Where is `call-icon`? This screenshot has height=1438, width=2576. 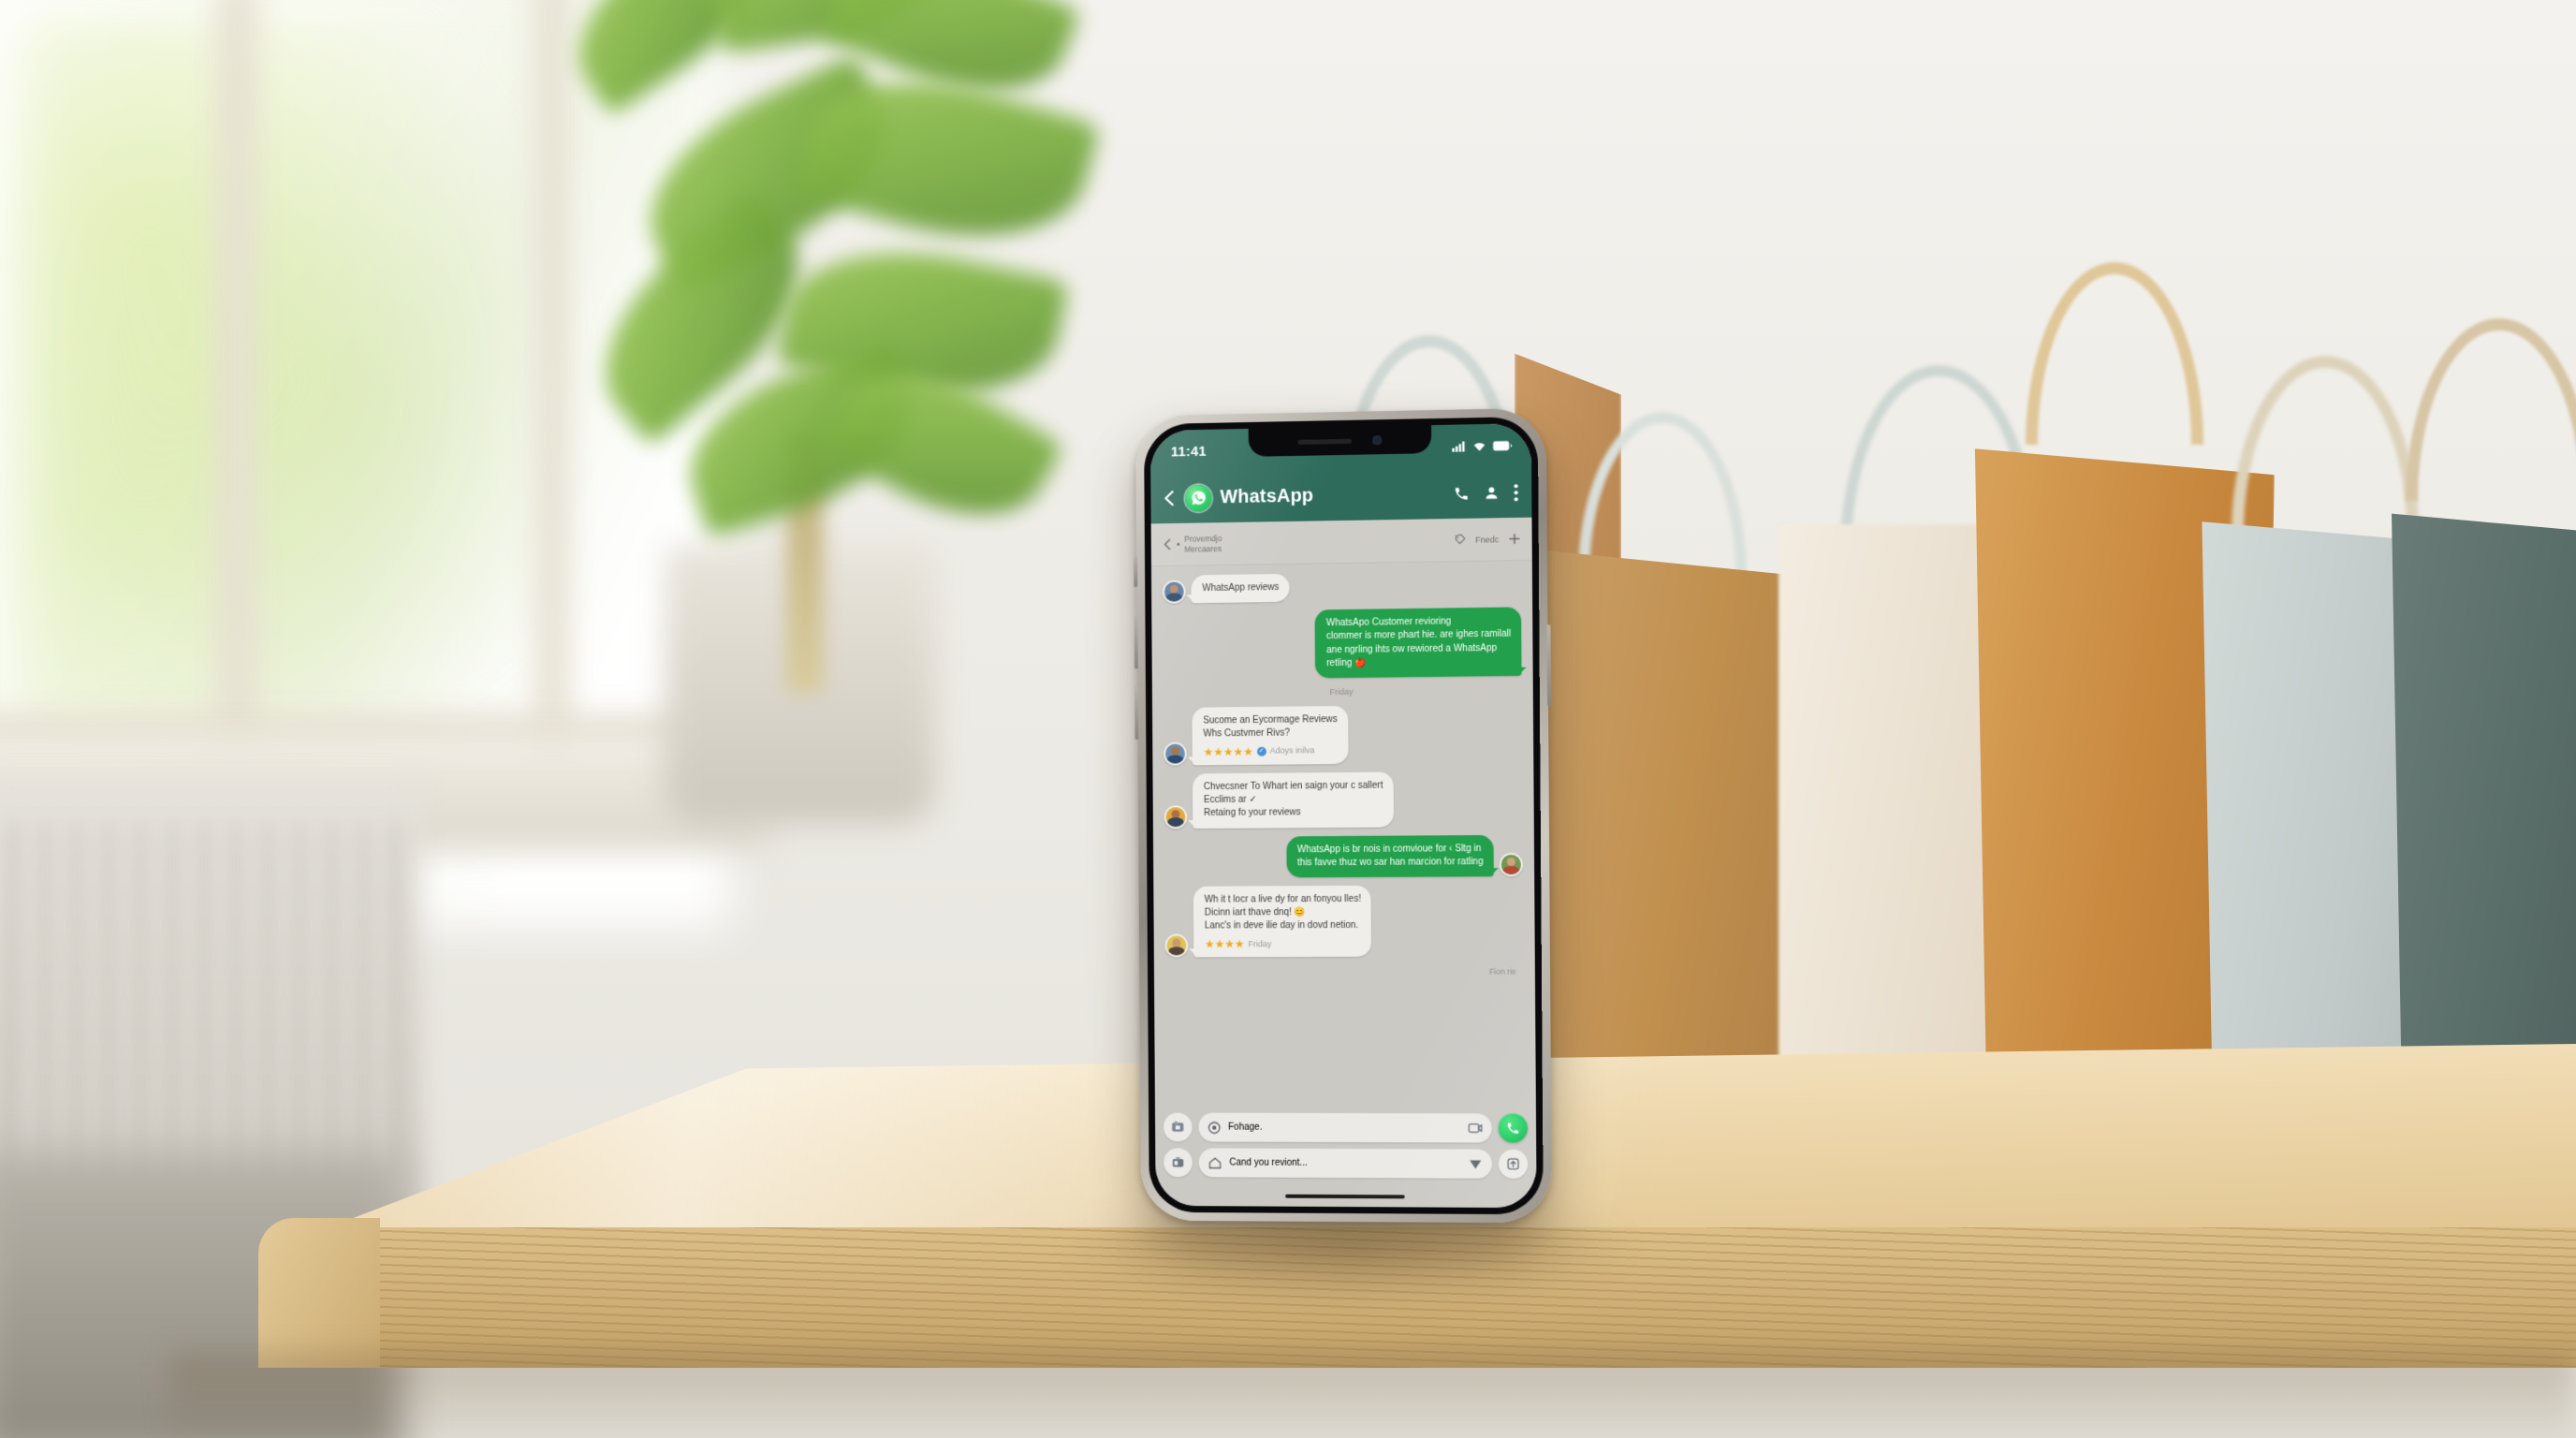
call-icon is located at coordinates (1462, 493).